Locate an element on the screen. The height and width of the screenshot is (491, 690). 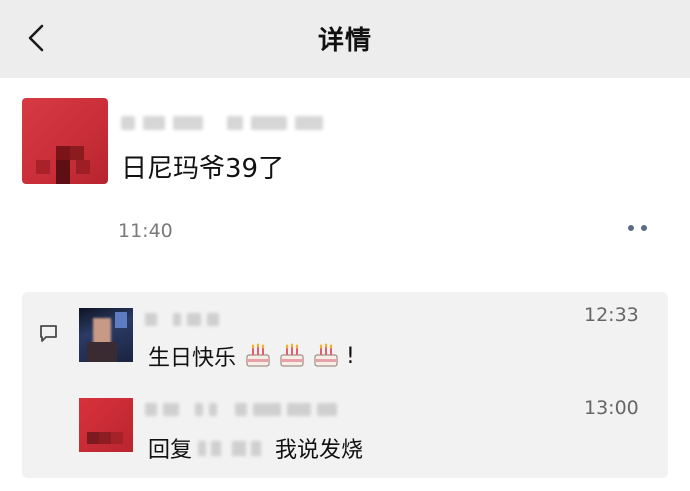
mentioned-user-name is located at coordinates (230, 448).